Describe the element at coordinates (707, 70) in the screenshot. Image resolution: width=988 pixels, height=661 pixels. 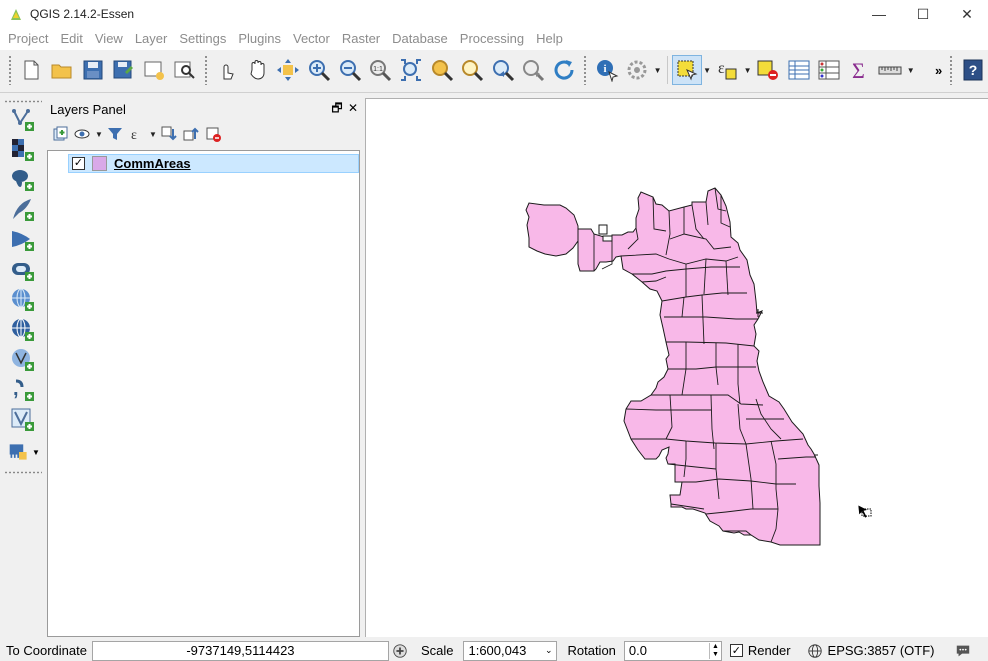
I see `select-features-dropdown: ▼` at that location.